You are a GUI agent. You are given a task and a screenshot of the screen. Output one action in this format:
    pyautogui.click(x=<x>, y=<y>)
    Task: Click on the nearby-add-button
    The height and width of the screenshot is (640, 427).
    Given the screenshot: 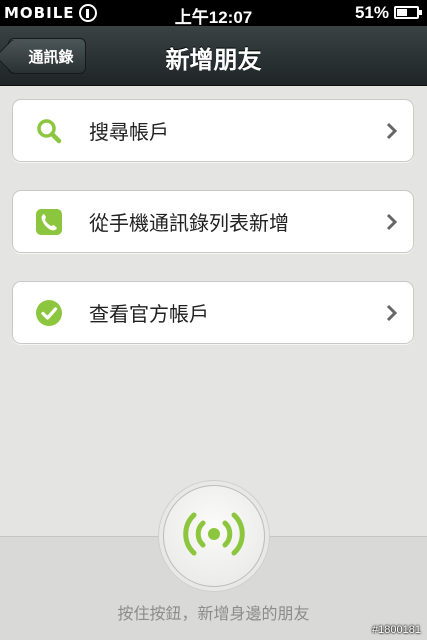 What is the action you would take?
    pyautogui.click(x=214, y=536)
    